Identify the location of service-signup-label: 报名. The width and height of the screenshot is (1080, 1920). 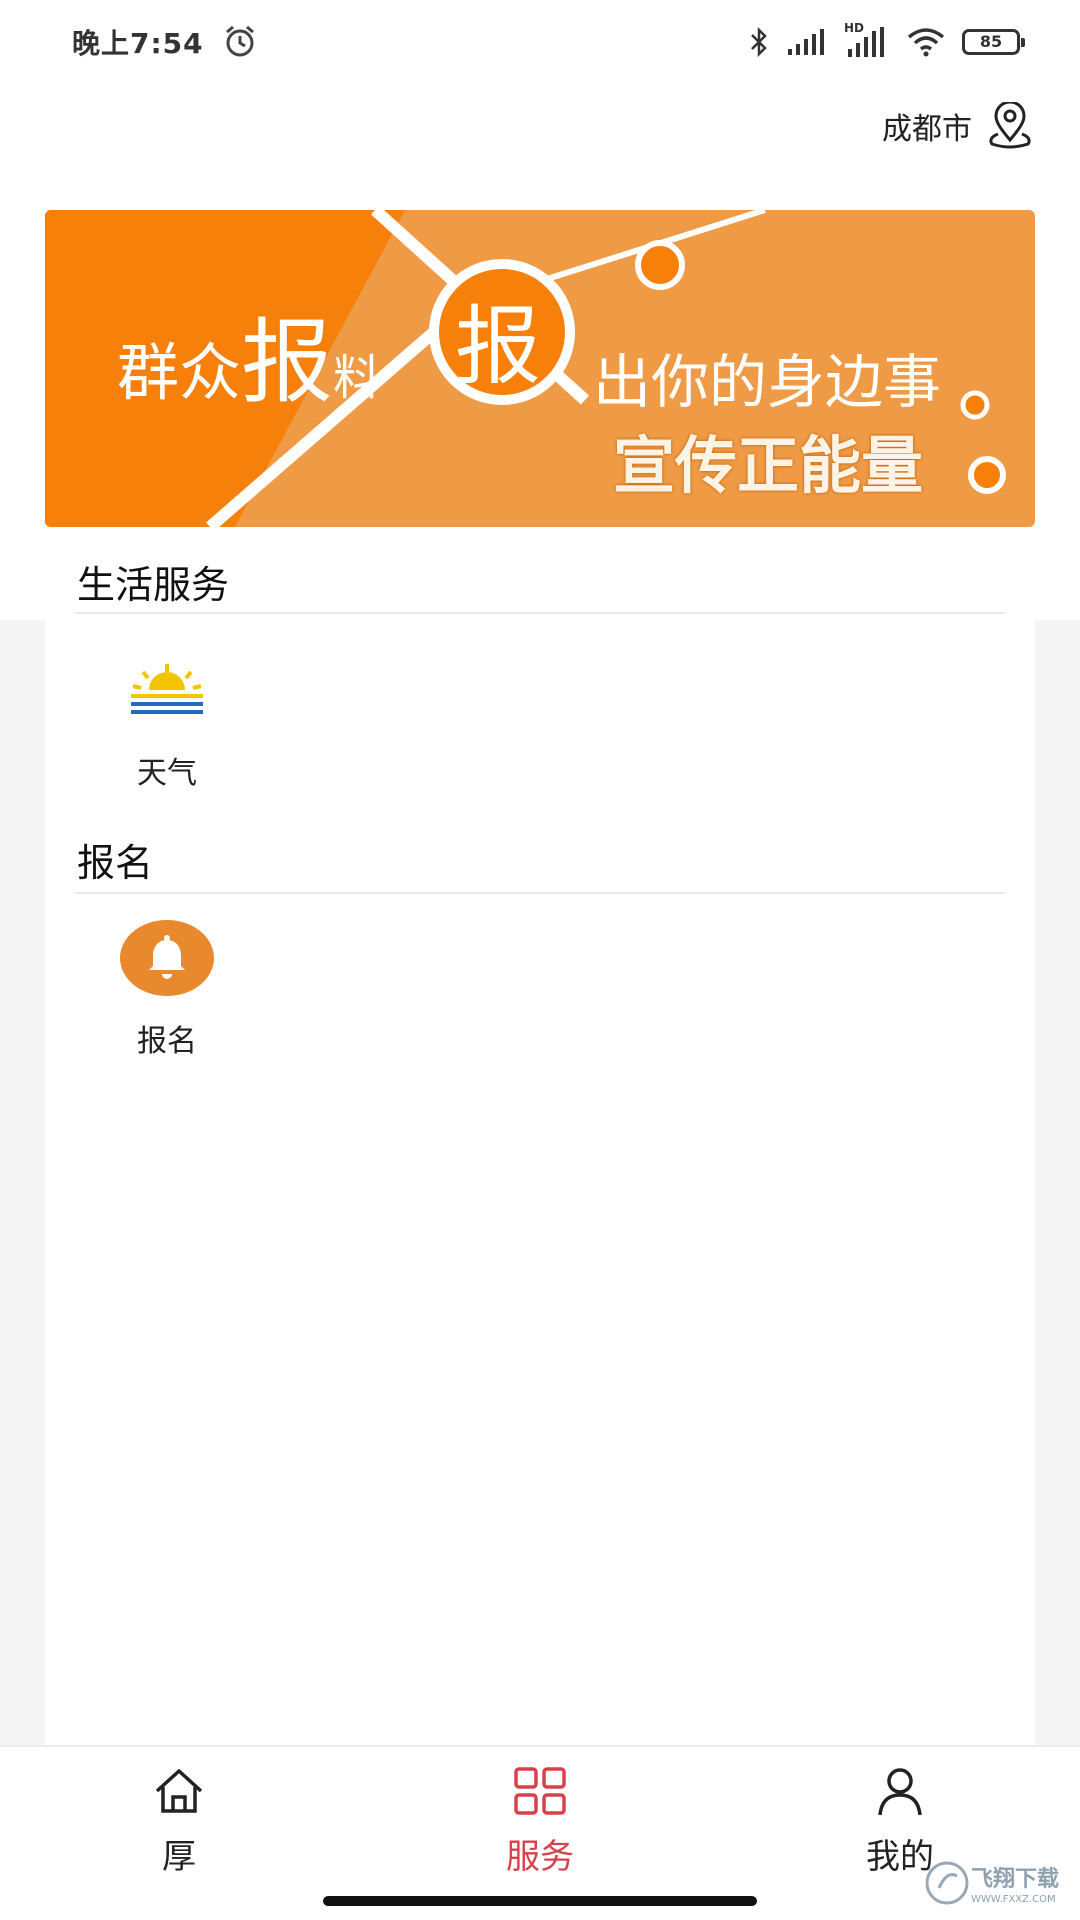
(167, 1041).